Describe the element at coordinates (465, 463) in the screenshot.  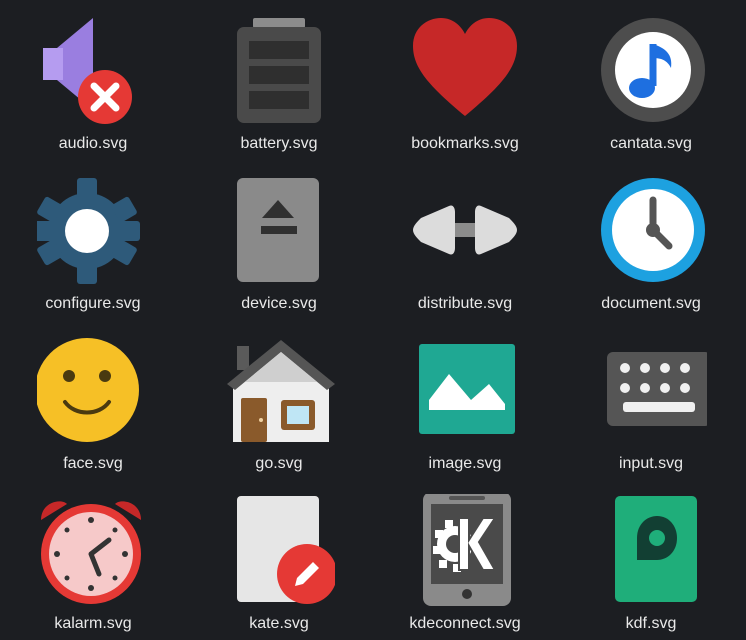
I see `icon-label: image.svg` at that location.